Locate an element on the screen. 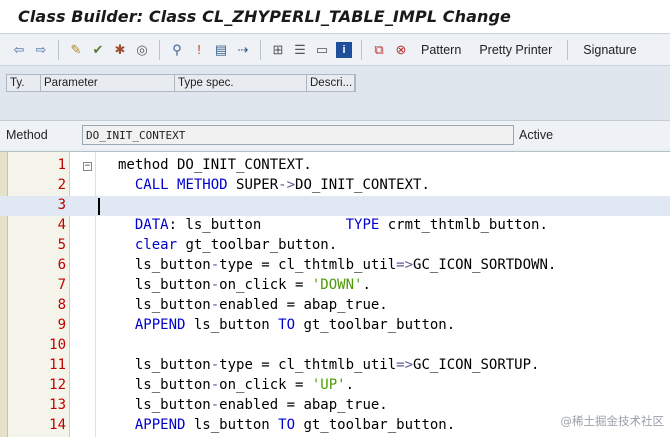  forward-arrow-icon: ⇨ is located at coordinates (41, 50).